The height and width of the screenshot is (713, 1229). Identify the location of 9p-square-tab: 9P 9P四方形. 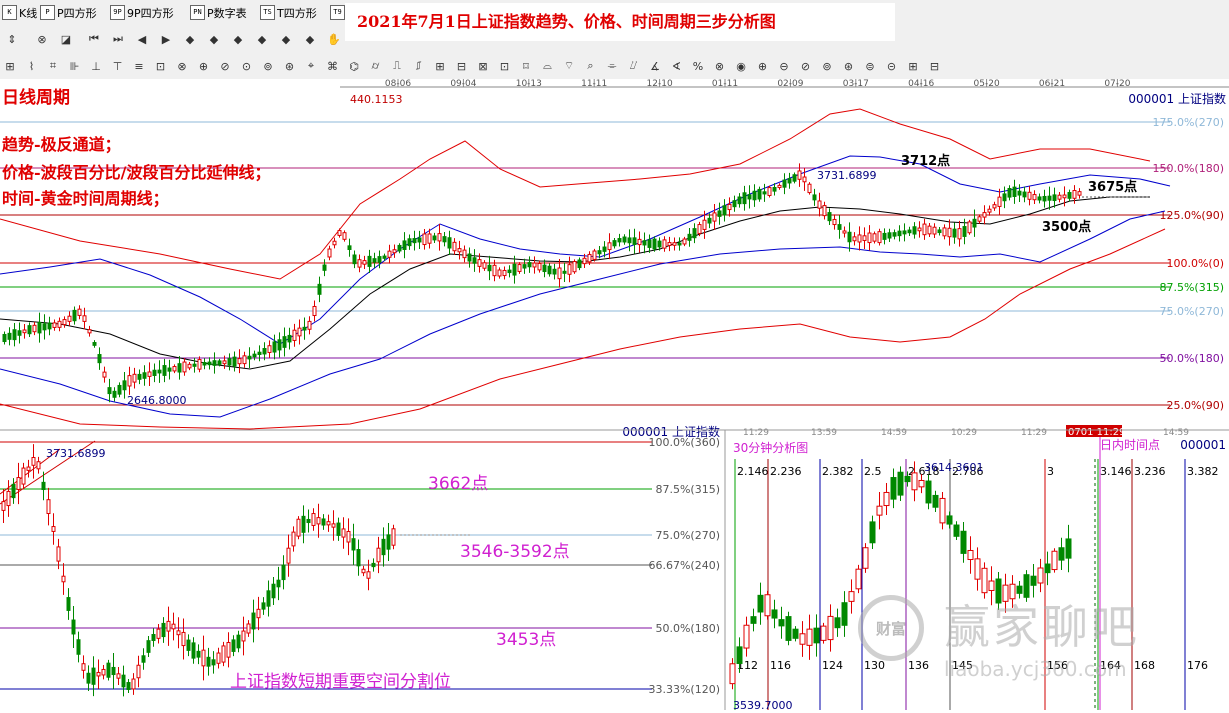
(142, 12).